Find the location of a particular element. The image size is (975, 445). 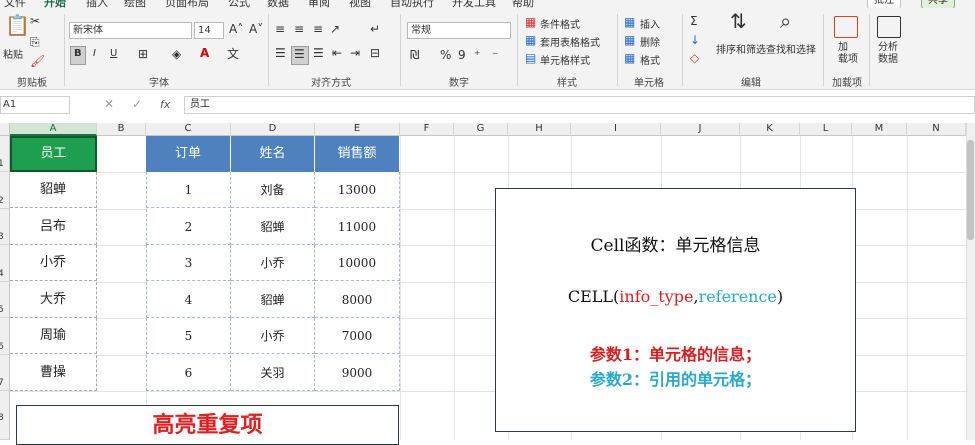

table-header-name: 姓名 is located at coordinates (273, 154).